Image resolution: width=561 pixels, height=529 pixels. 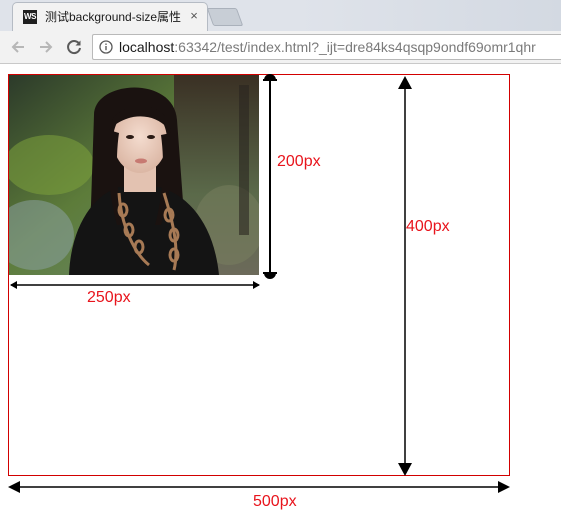 What do you see at coordinates (430, 15) in the screenshot?
I see `tab-strip-background` at bounding box center [430, 15].